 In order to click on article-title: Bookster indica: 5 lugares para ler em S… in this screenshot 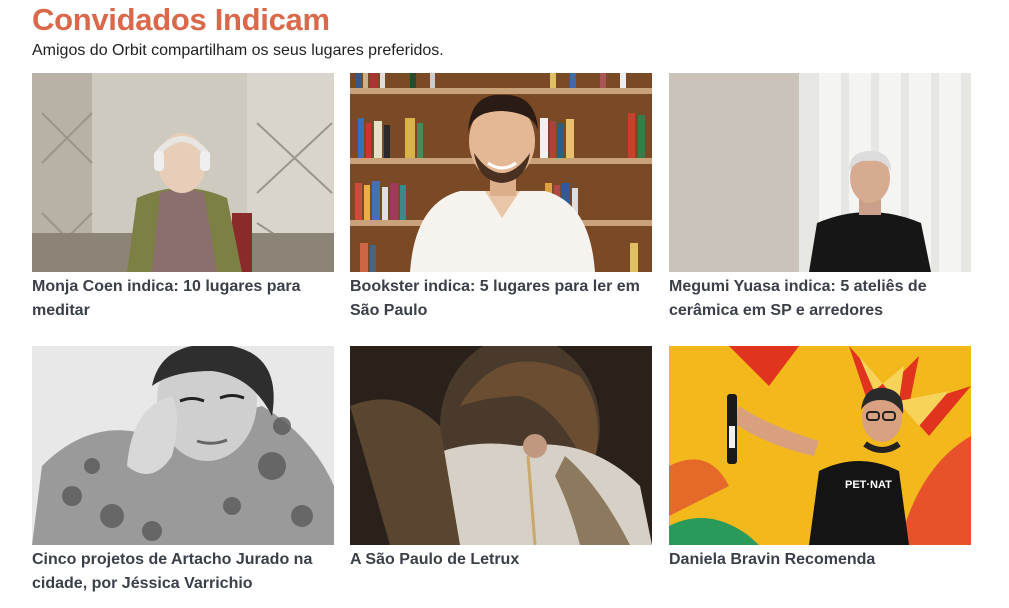, I will do `click(500, 299)`.